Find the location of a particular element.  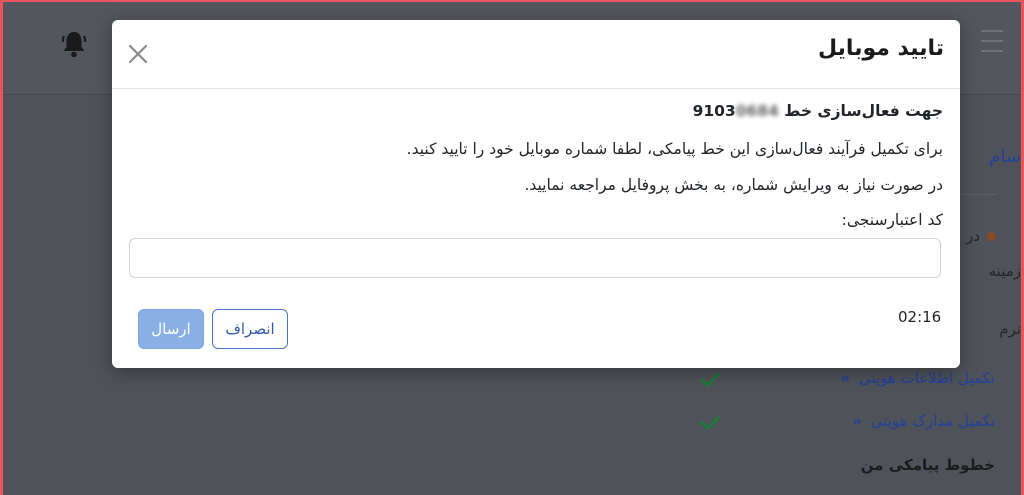

code-label: کد اعتبارسنجی: is located at coordinates (892, 220).